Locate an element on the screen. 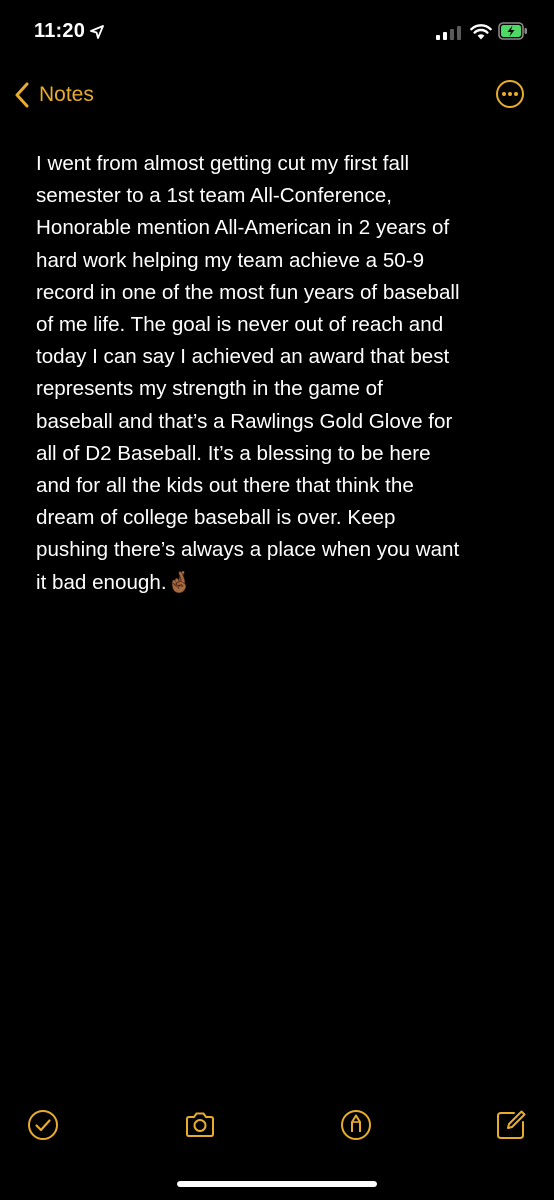  camera-icon is located at coordinates (200, 1125).